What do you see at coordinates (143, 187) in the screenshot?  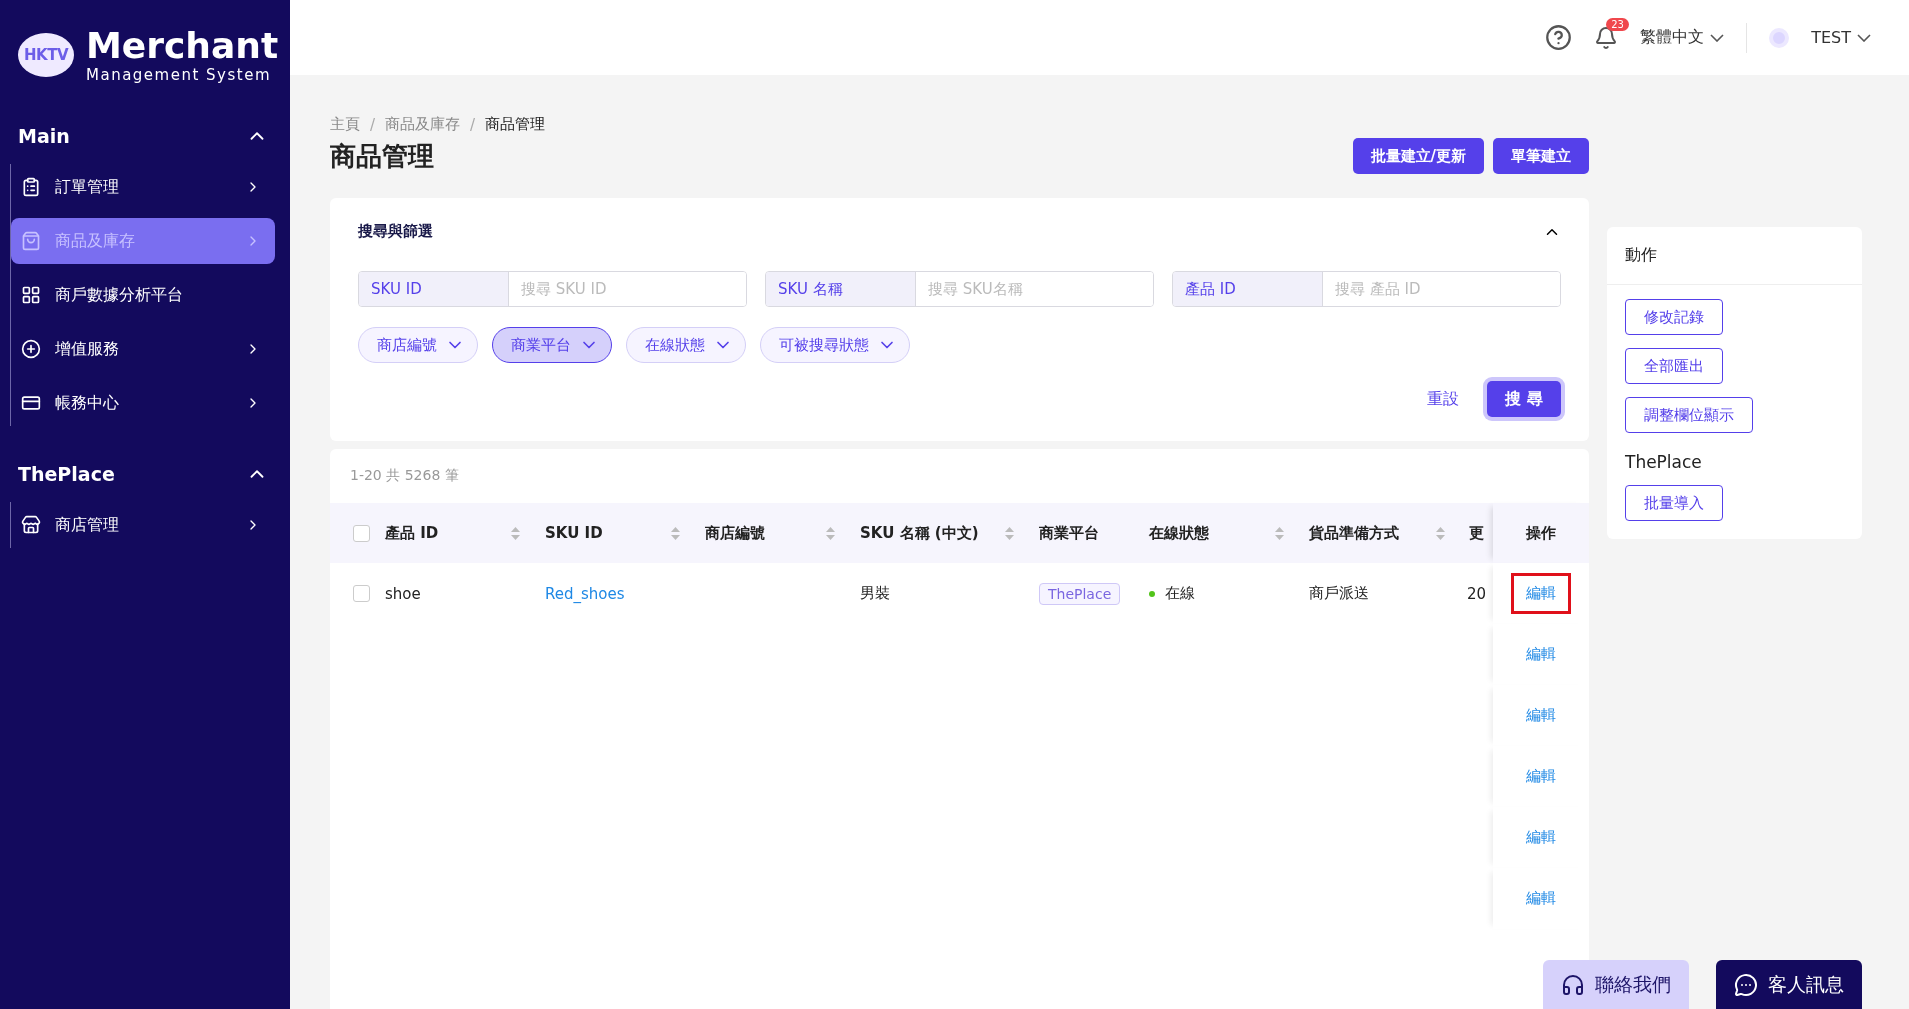 I see `sidebar-item: 訂單管理` at bounding box center [143, 187].